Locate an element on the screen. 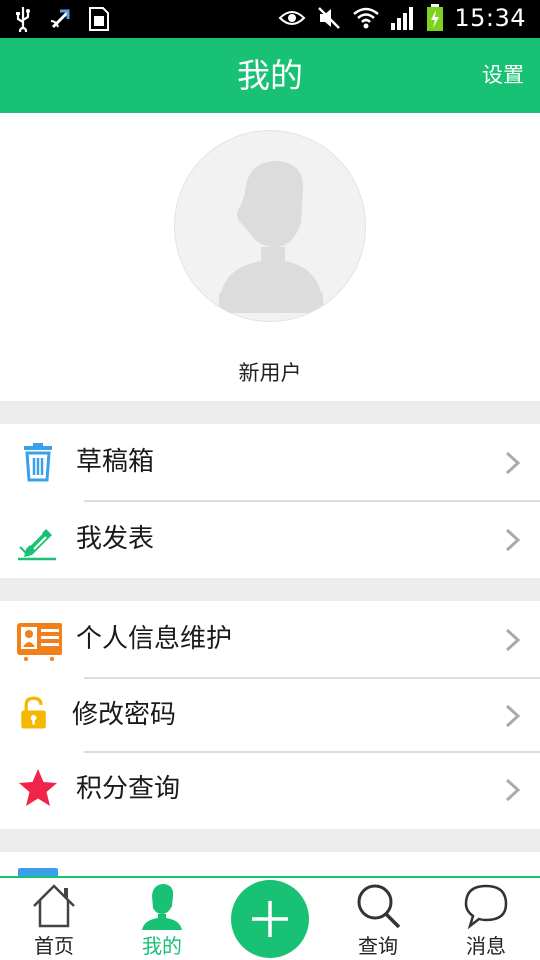 The height and width of the screenshot is (960, 540). nav-item-messages: 消息 is located at coordinates (486, 919).